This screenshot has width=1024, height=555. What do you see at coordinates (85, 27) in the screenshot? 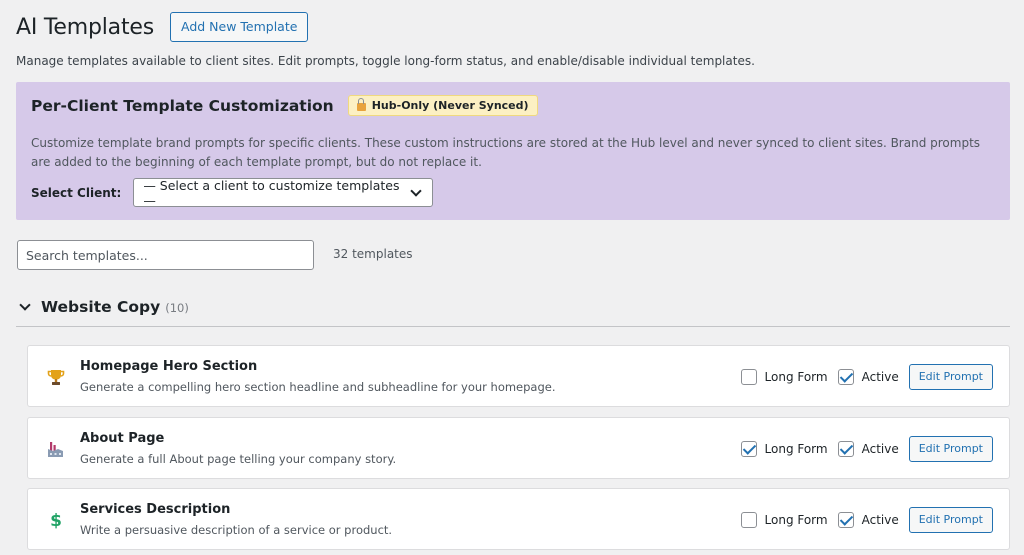
I see `page-title: AI Templates` at bounding box center [85, 27].